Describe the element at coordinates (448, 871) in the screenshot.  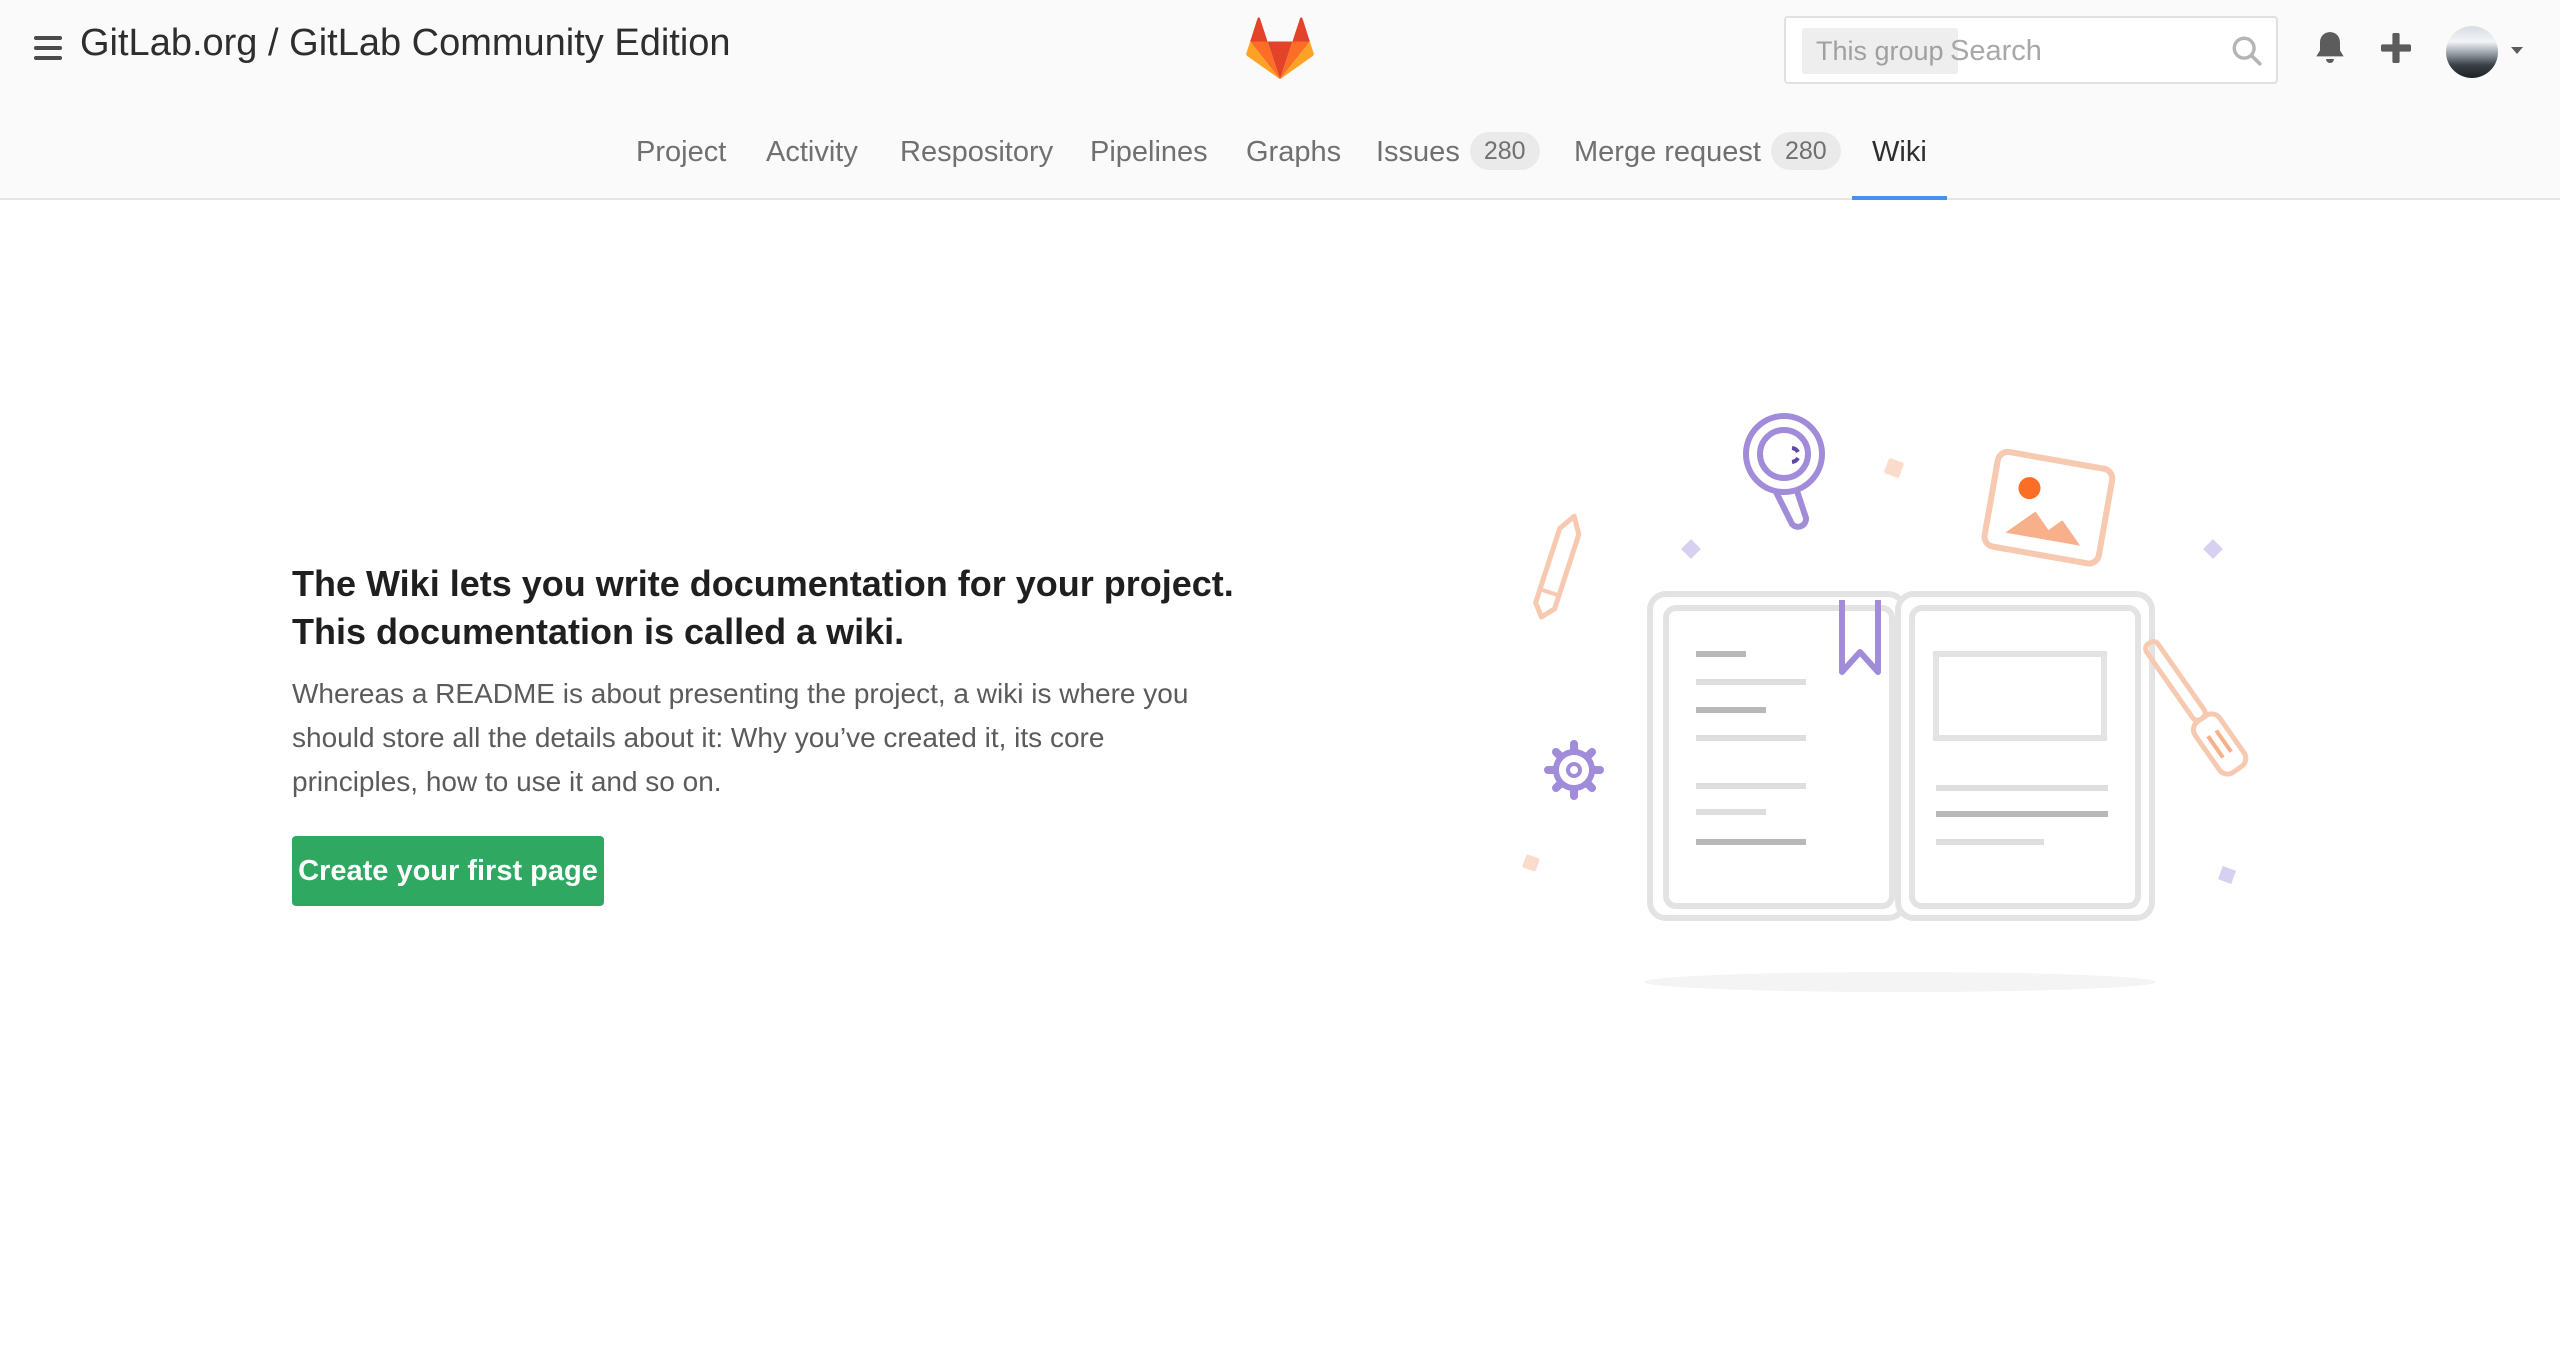
I see `create-first-page-button: Create your first page` at that location.